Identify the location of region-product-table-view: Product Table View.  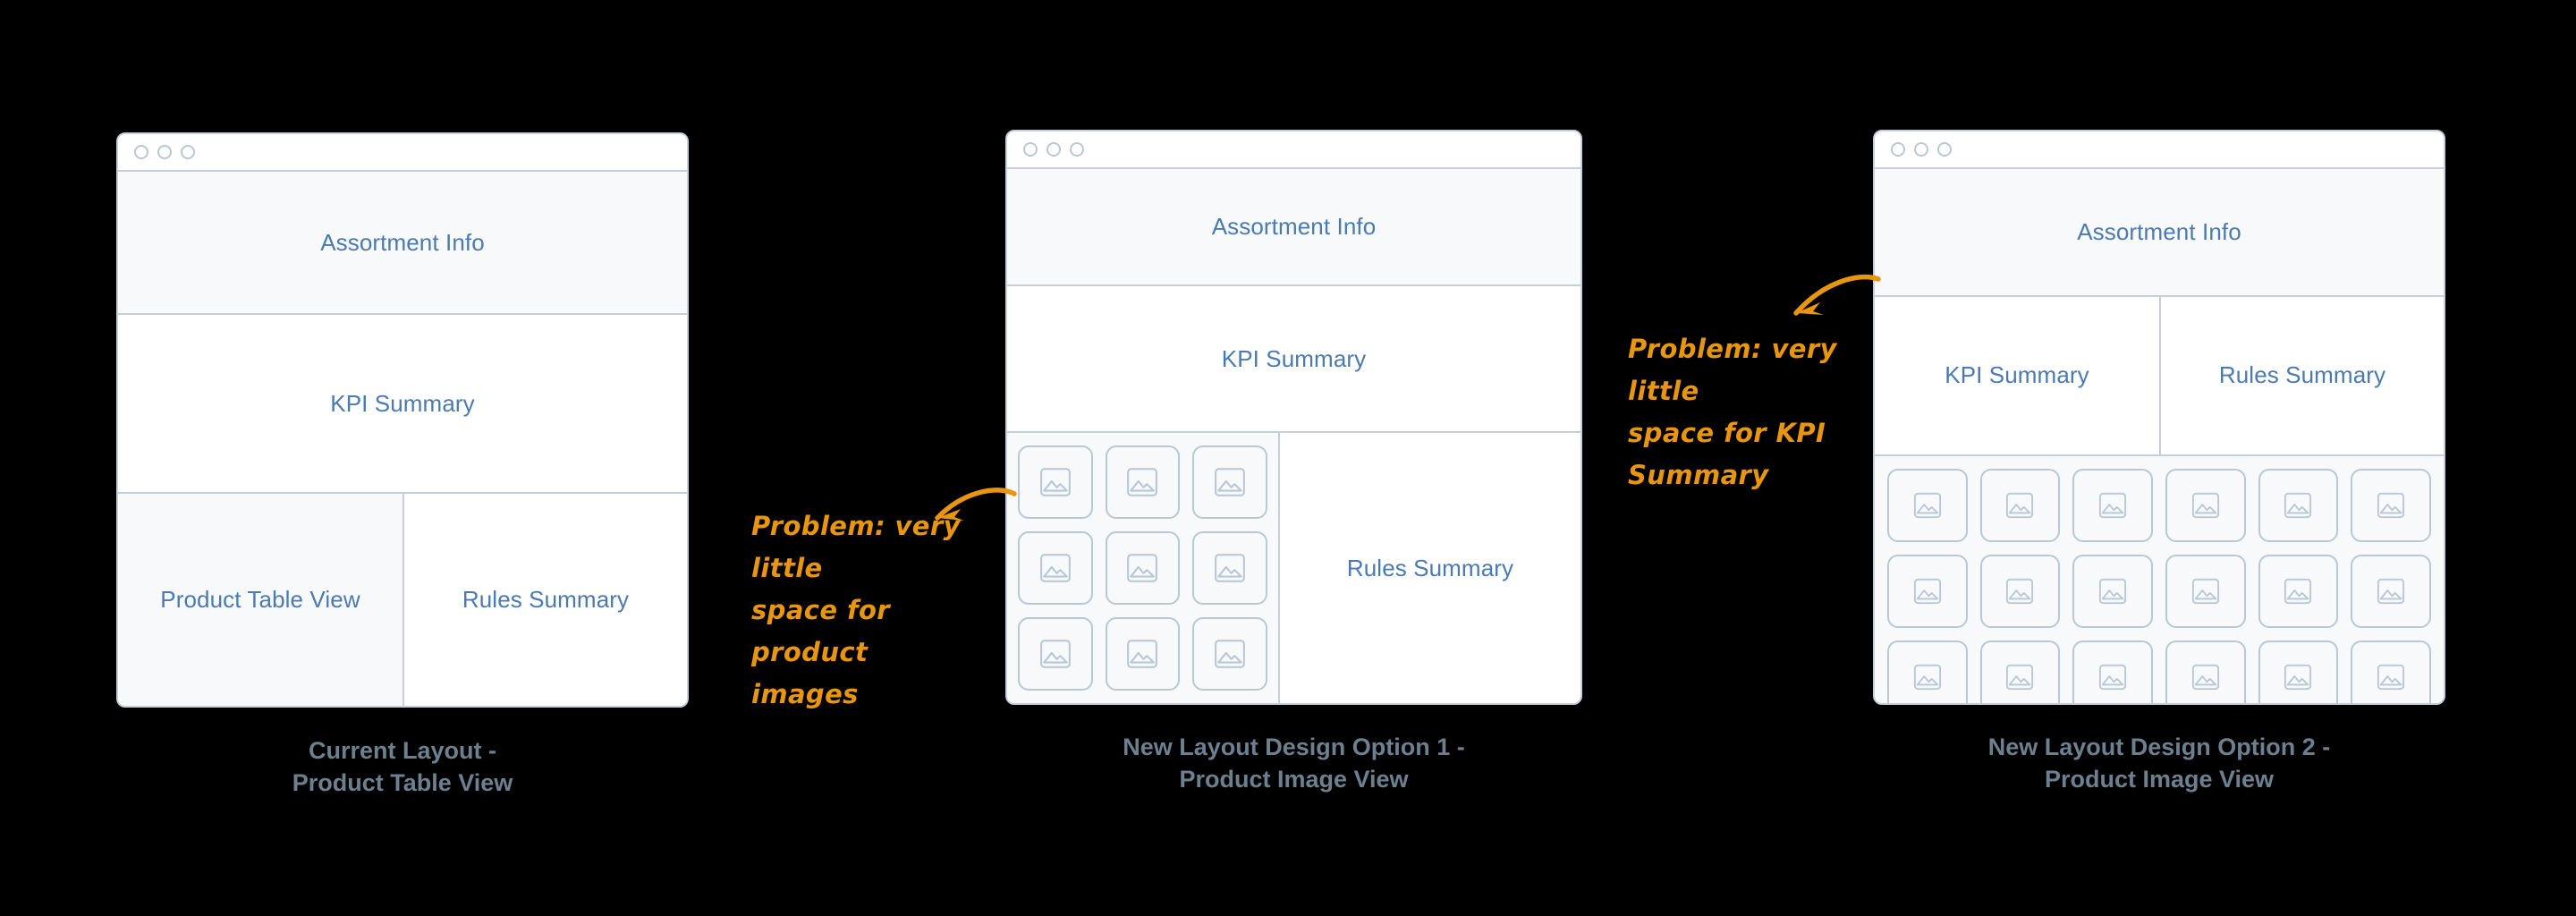
(261, 600).